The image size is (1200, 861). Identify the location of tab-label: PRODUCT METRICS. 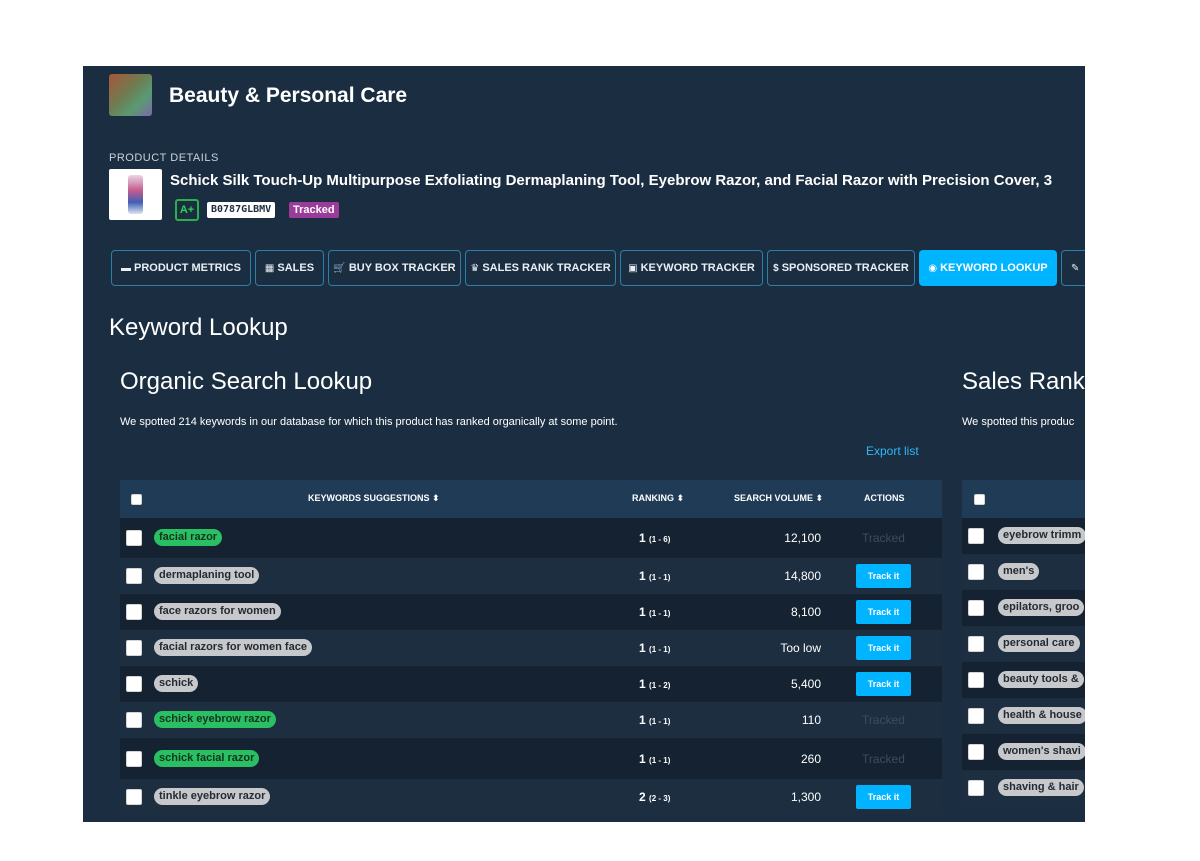
(187, 268).